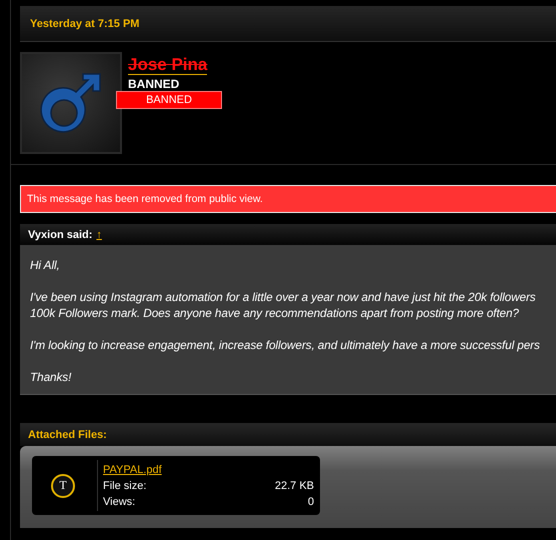 The height and width of the screenshot is (540, 556). What do you see at coordinates (67, 434) in the screenshot?
I see `attachments-title: Attached Files:` at bounding box center [67, 434].